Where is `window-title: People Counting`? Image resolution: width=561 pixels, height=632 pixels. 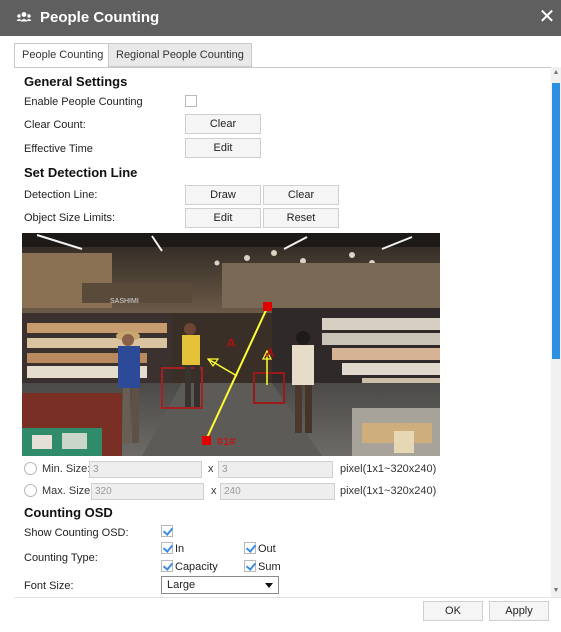 window-title: People Counting is located at coordinates (100, 17).